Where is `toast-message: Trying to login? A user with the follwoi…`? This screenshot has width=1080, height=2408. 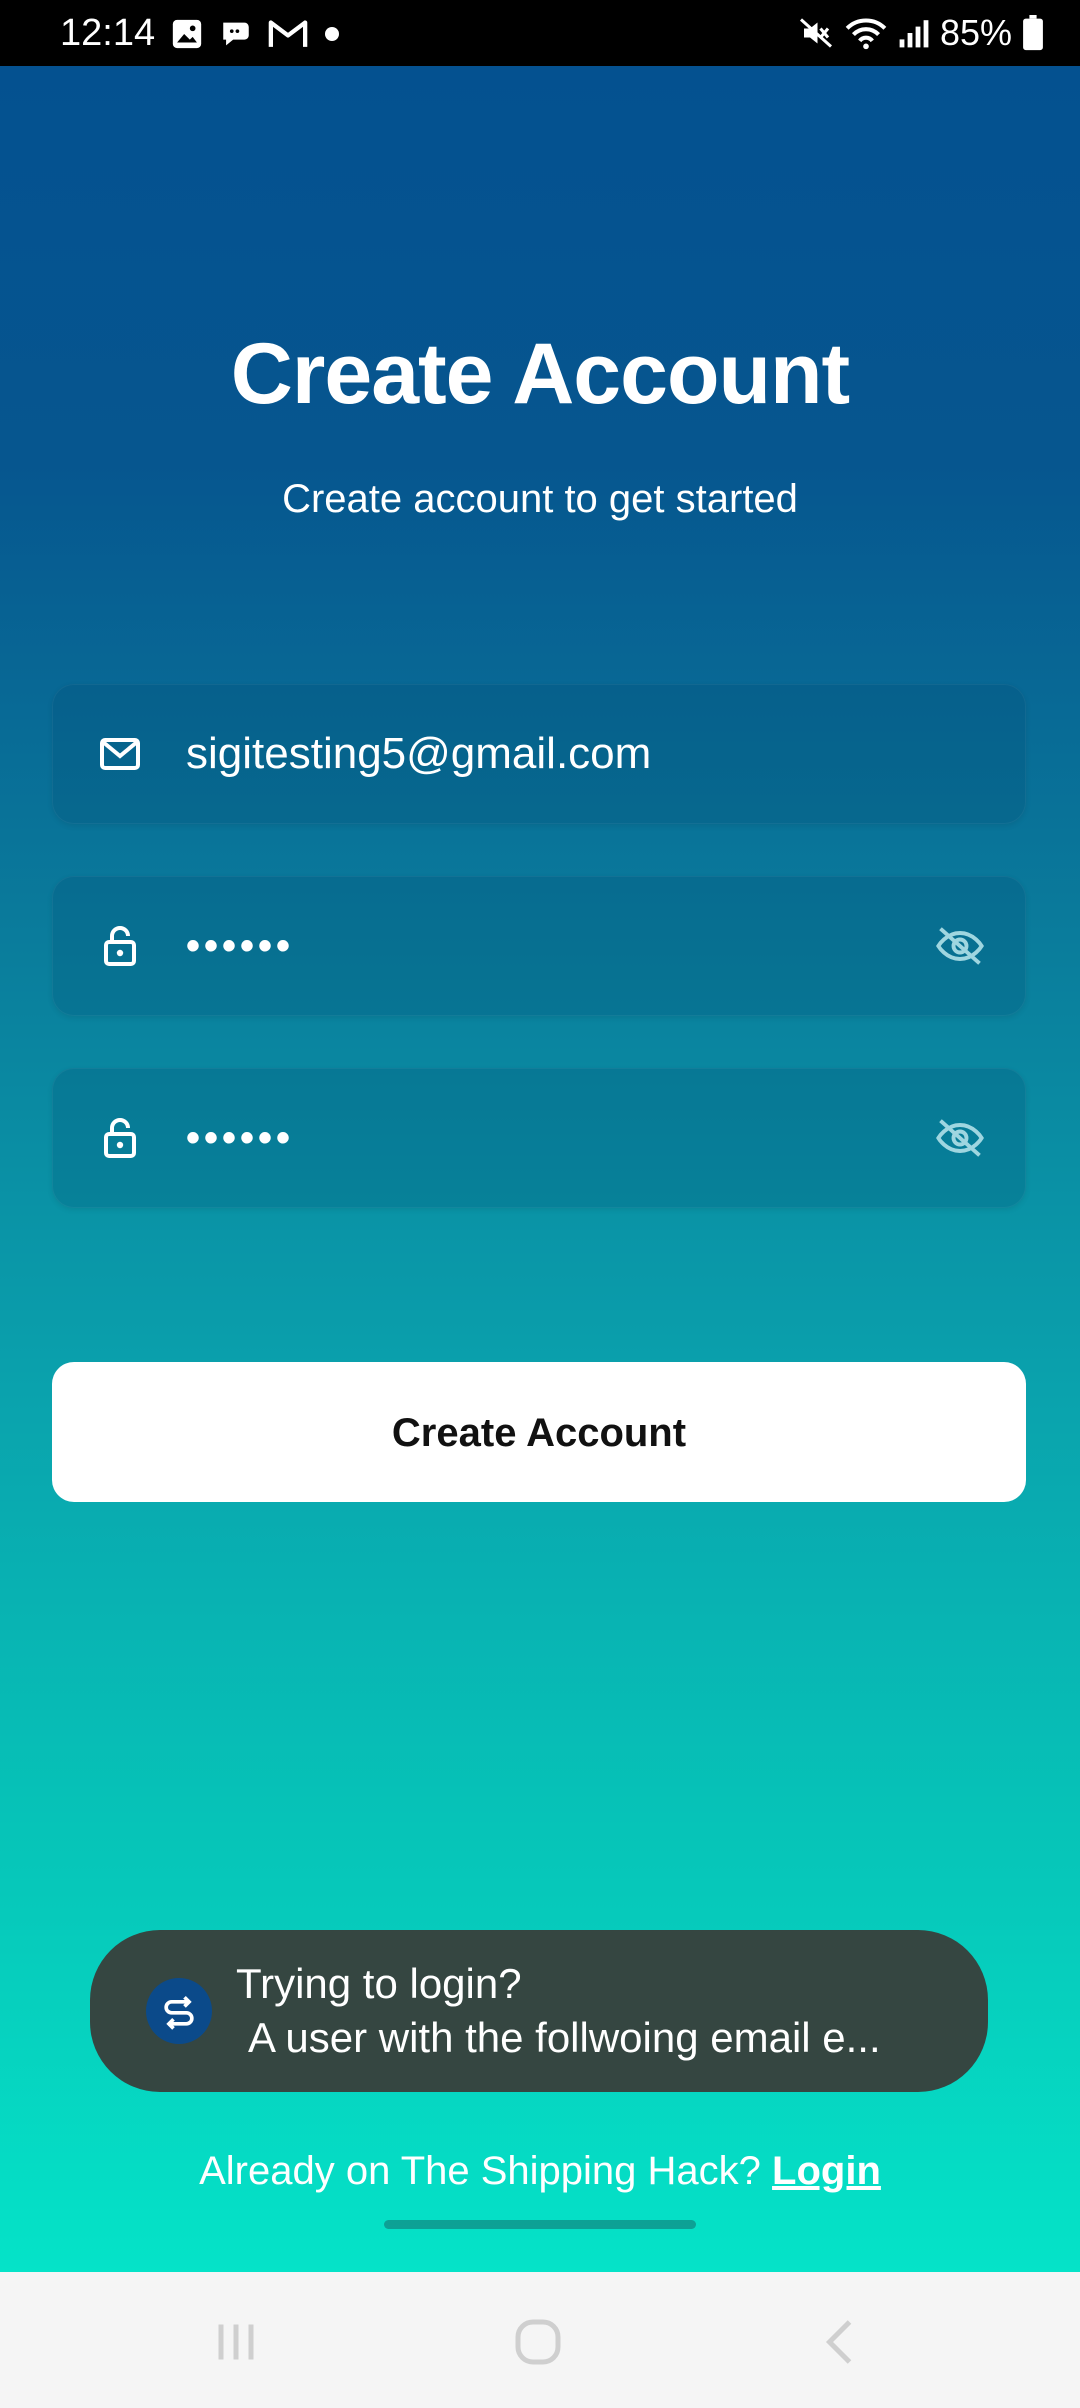
toast-message: Trying to login? A user with the follwoi… is located at coordinates (539, 2011).